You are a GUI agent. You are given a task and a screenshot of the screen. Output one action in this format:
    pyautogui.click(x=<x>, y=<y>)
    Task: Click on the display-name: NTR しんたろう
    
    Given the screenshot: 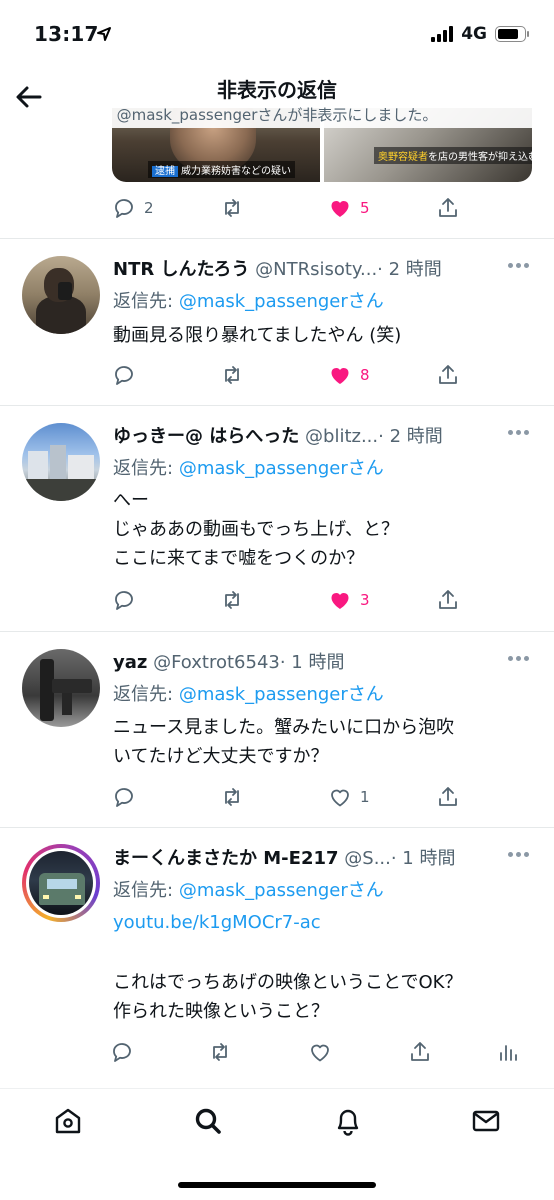 What is the action you would take?
    pyautogui.click(x=181, y=269)
    